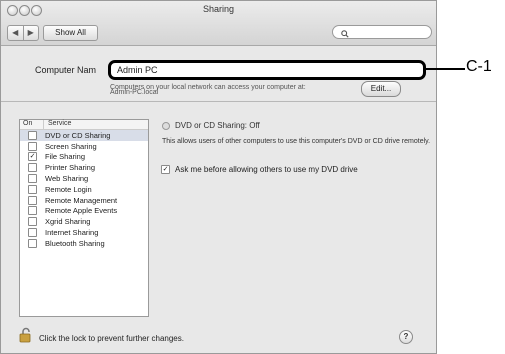 The image size is (505, 354). I want to click on computer-name-field: Admin PC, so click(267, 70).